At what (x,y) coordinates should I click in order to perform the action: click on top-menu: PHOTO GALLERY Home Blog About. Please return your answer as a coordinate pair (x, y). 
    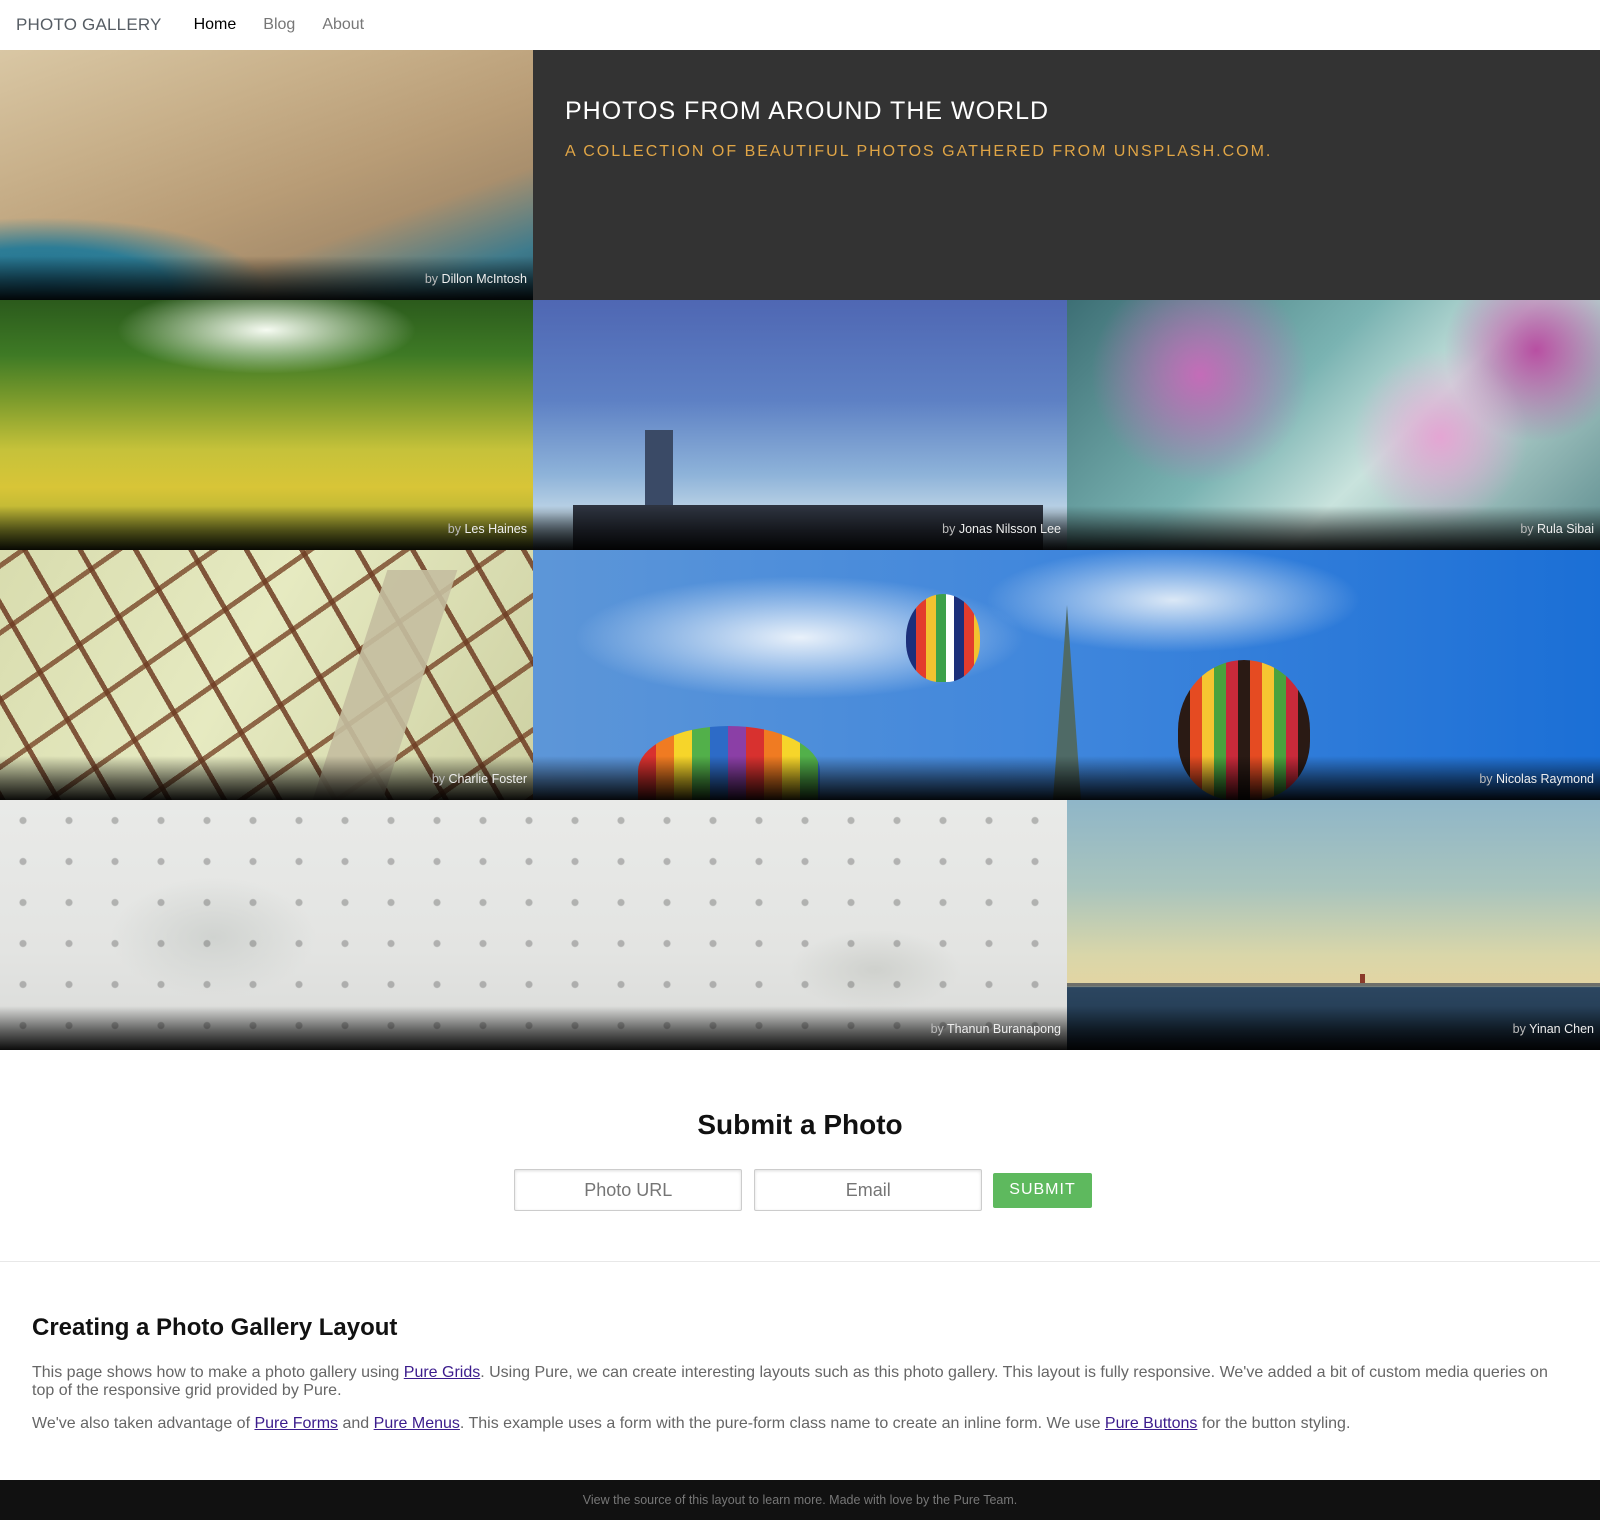
    Looking at the image, I should click on (800, 25).